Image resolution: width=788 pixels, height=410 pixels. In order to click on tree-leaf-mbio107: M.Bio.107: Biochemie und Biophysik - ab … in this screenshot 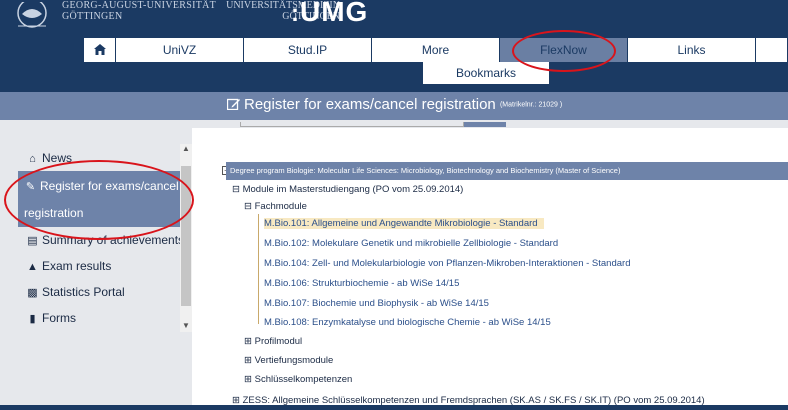, I will do `click(376, 303)`.